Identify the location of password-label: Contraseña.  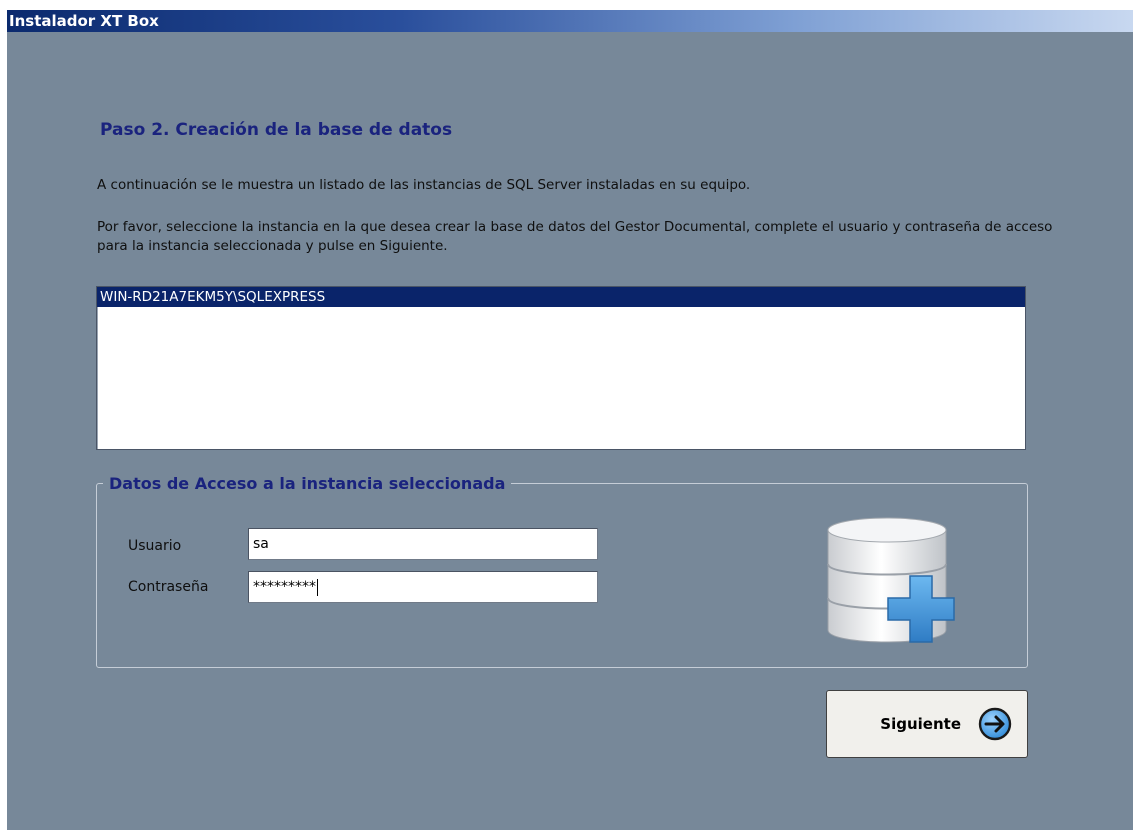
(168, 587).